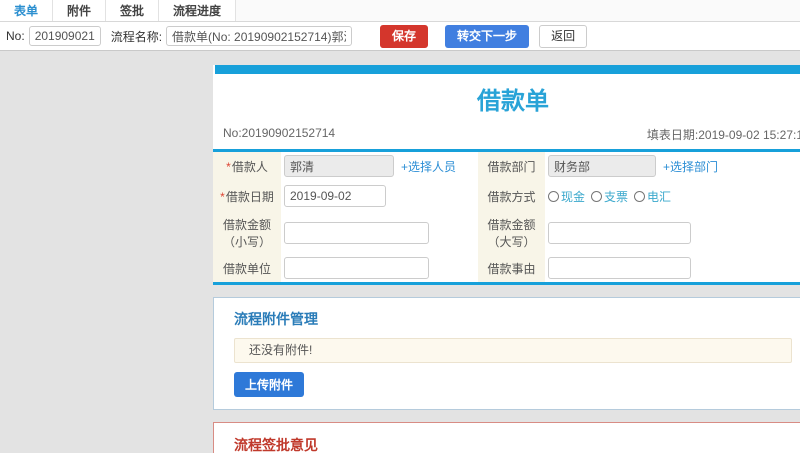  I want to click on amount-lower-field-cell, so click(379, 233).